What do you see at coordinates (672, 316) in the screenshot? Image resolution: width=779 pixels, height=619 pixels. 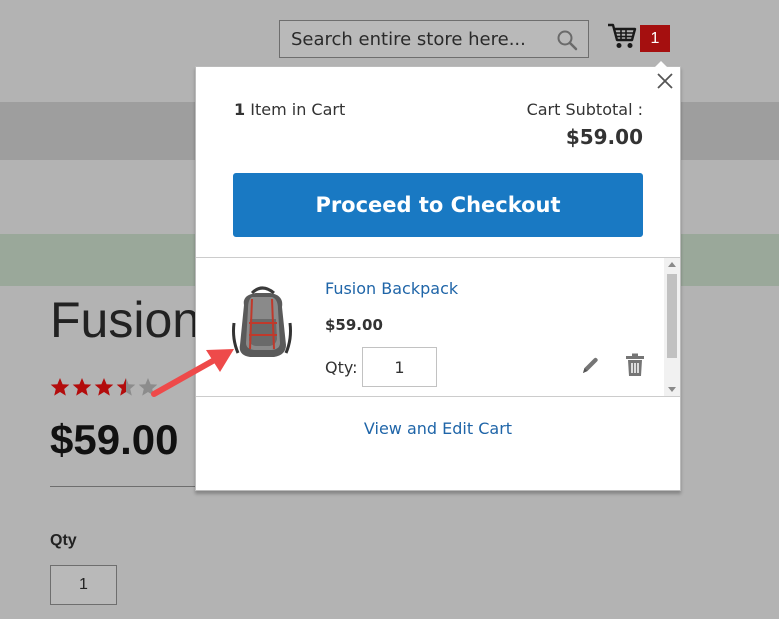 I see `scrollbar-thumb` at bounding box center [672, 316].